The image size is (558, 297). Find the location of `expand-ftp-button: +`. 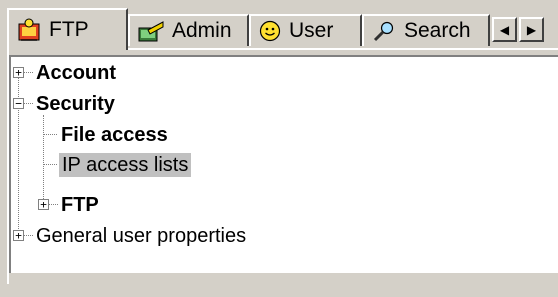

expand-ftp-button: + is located at coordinates (43, 204).